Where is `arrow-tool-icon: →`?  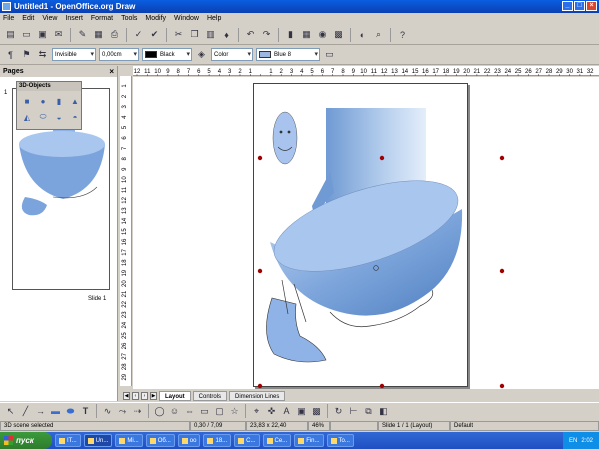 arrow-tool-icon: → is located at coordinates (40, 411).